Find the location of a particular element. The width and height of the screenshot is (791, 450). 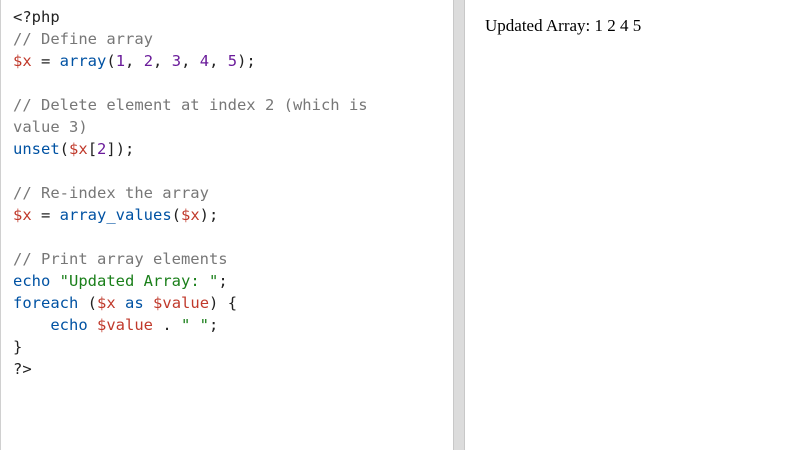

code-token: [ is located at coordinates (92, 149).